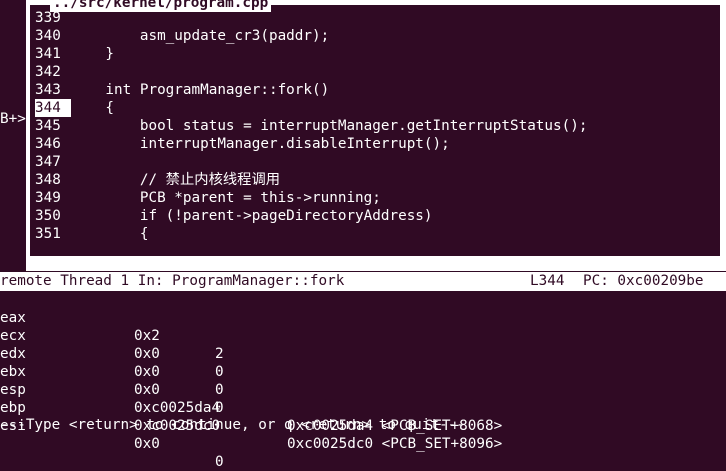  I want to click on current-source-line: 344 {, so click(74, 108).